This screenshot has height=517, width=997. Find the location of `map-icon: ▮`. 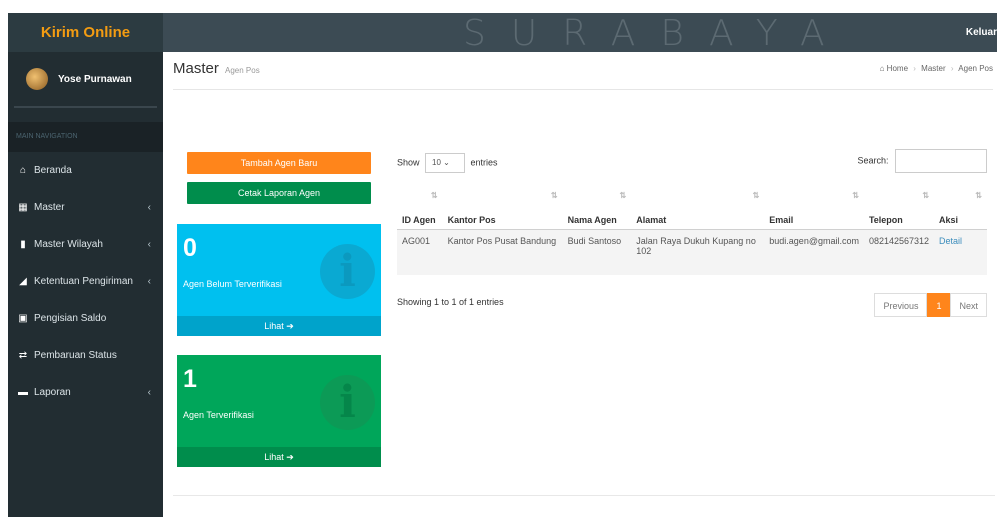

map-icon: ▮ is located at coordinates (23, 244).